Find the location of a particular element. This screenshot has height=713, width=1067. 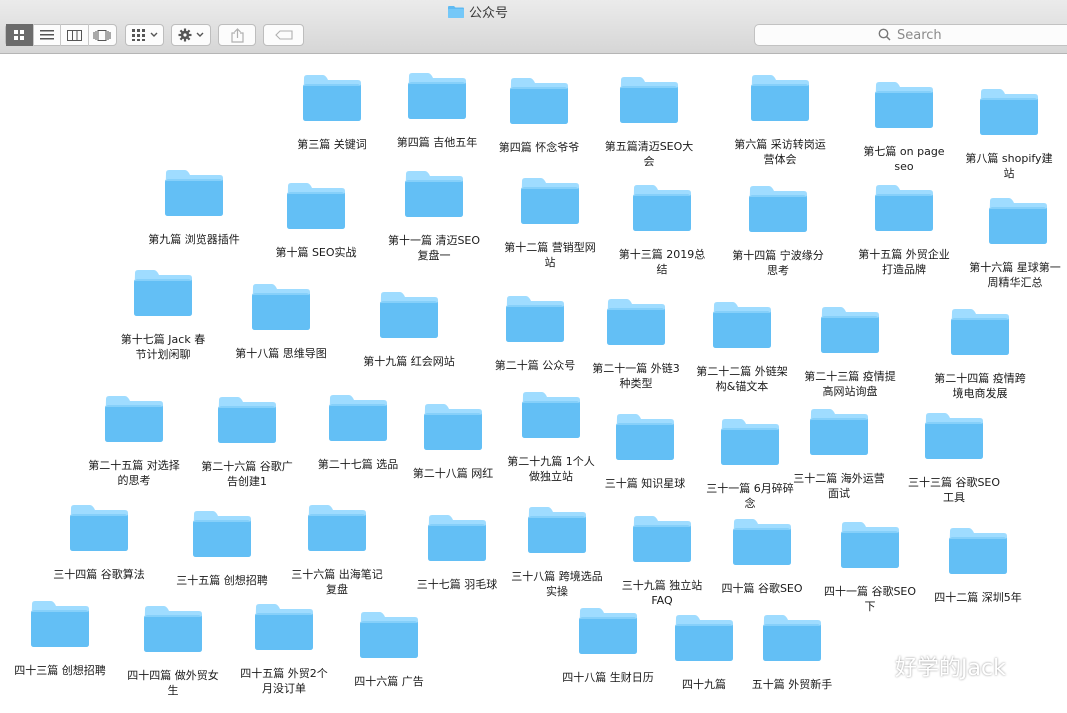

list-view-button is located at coordinates (47, 35).